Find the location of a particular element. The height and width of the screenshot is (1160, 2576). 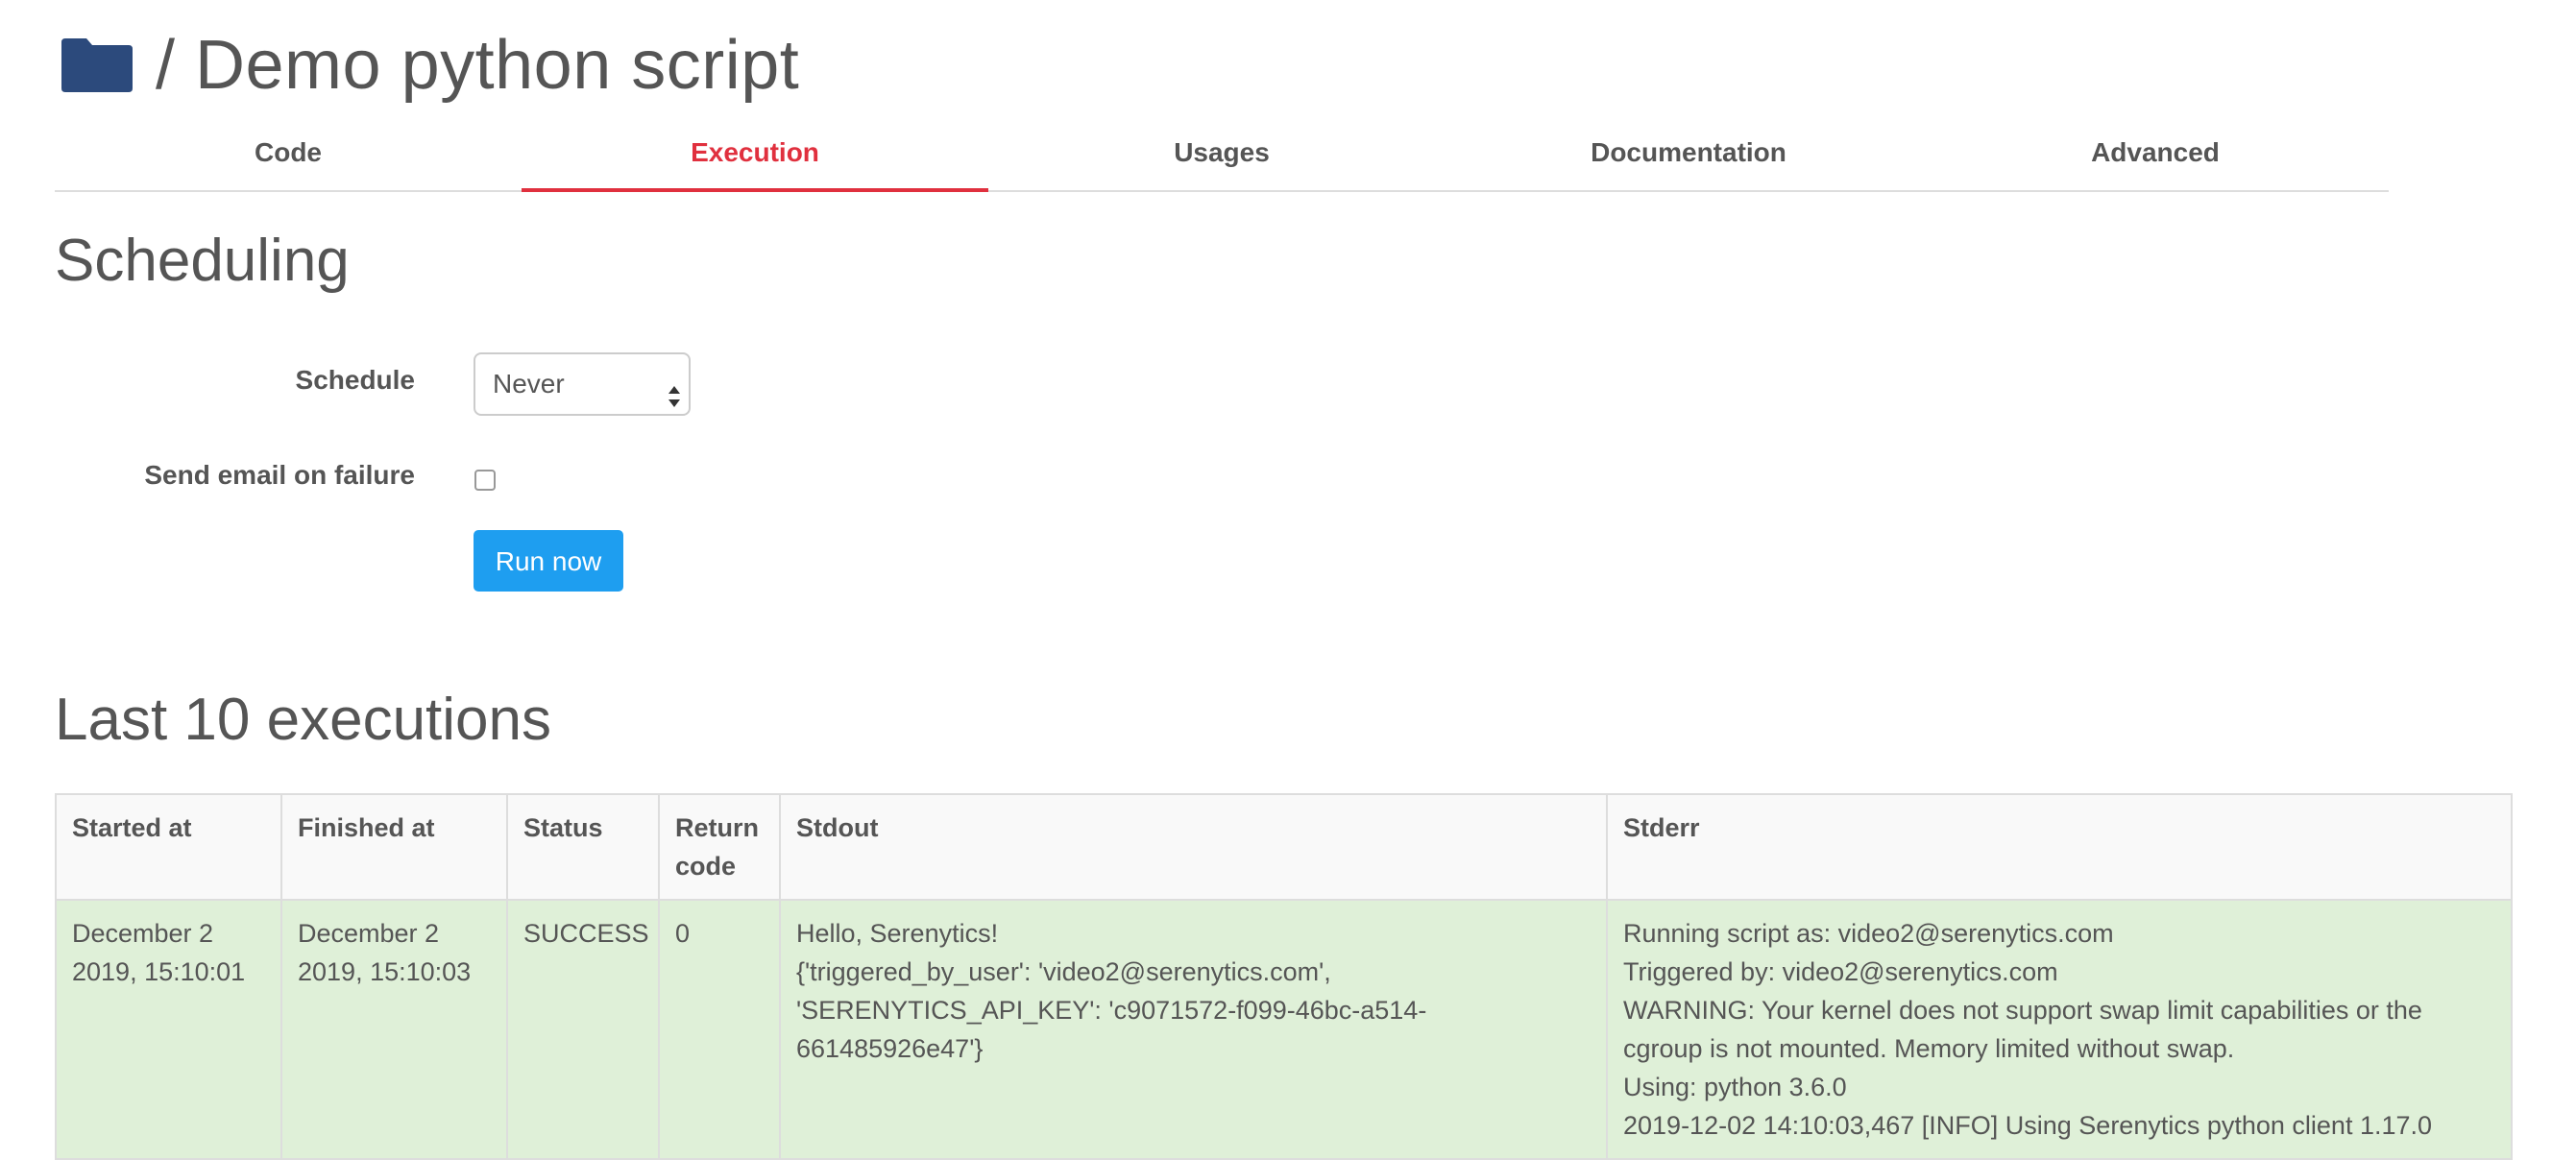

schedule-label: Schedule is located at coordinates (355, 380).